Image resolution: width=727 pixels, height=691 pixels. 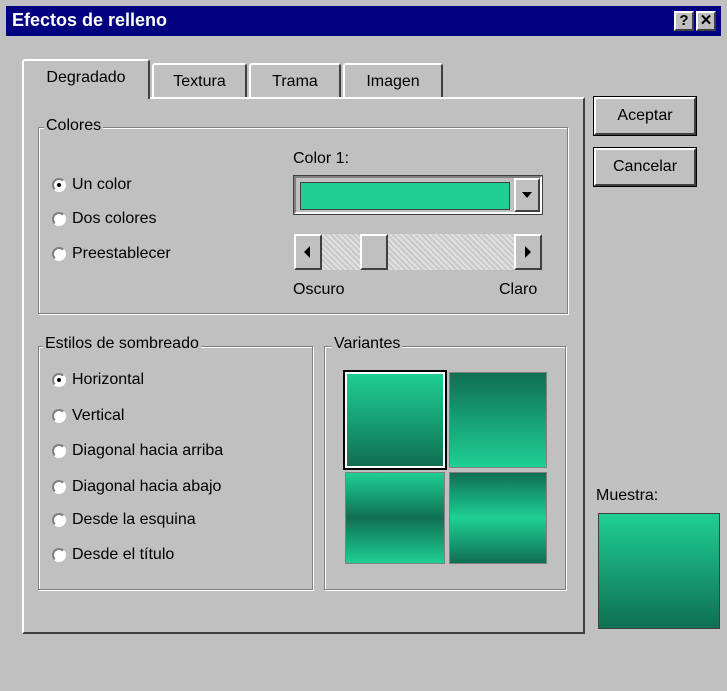 I want to click on cancel-button: Cancelar, so click(x=645, y=167).